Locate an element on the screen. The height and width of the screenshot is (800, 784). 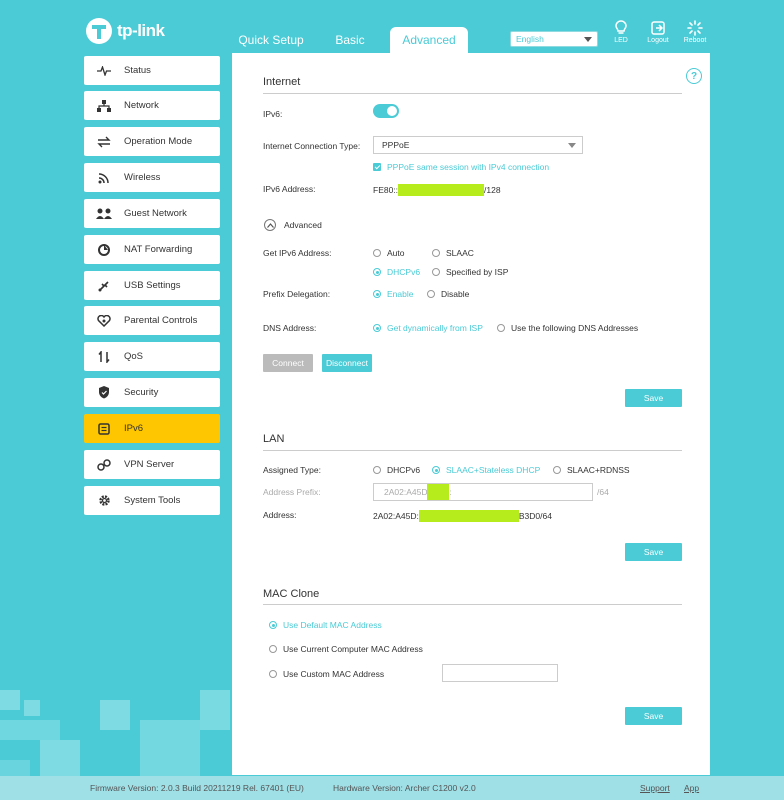
lan-address-value: 2A02:A45D: B3D0/64 is located at coordinates (462, 516).